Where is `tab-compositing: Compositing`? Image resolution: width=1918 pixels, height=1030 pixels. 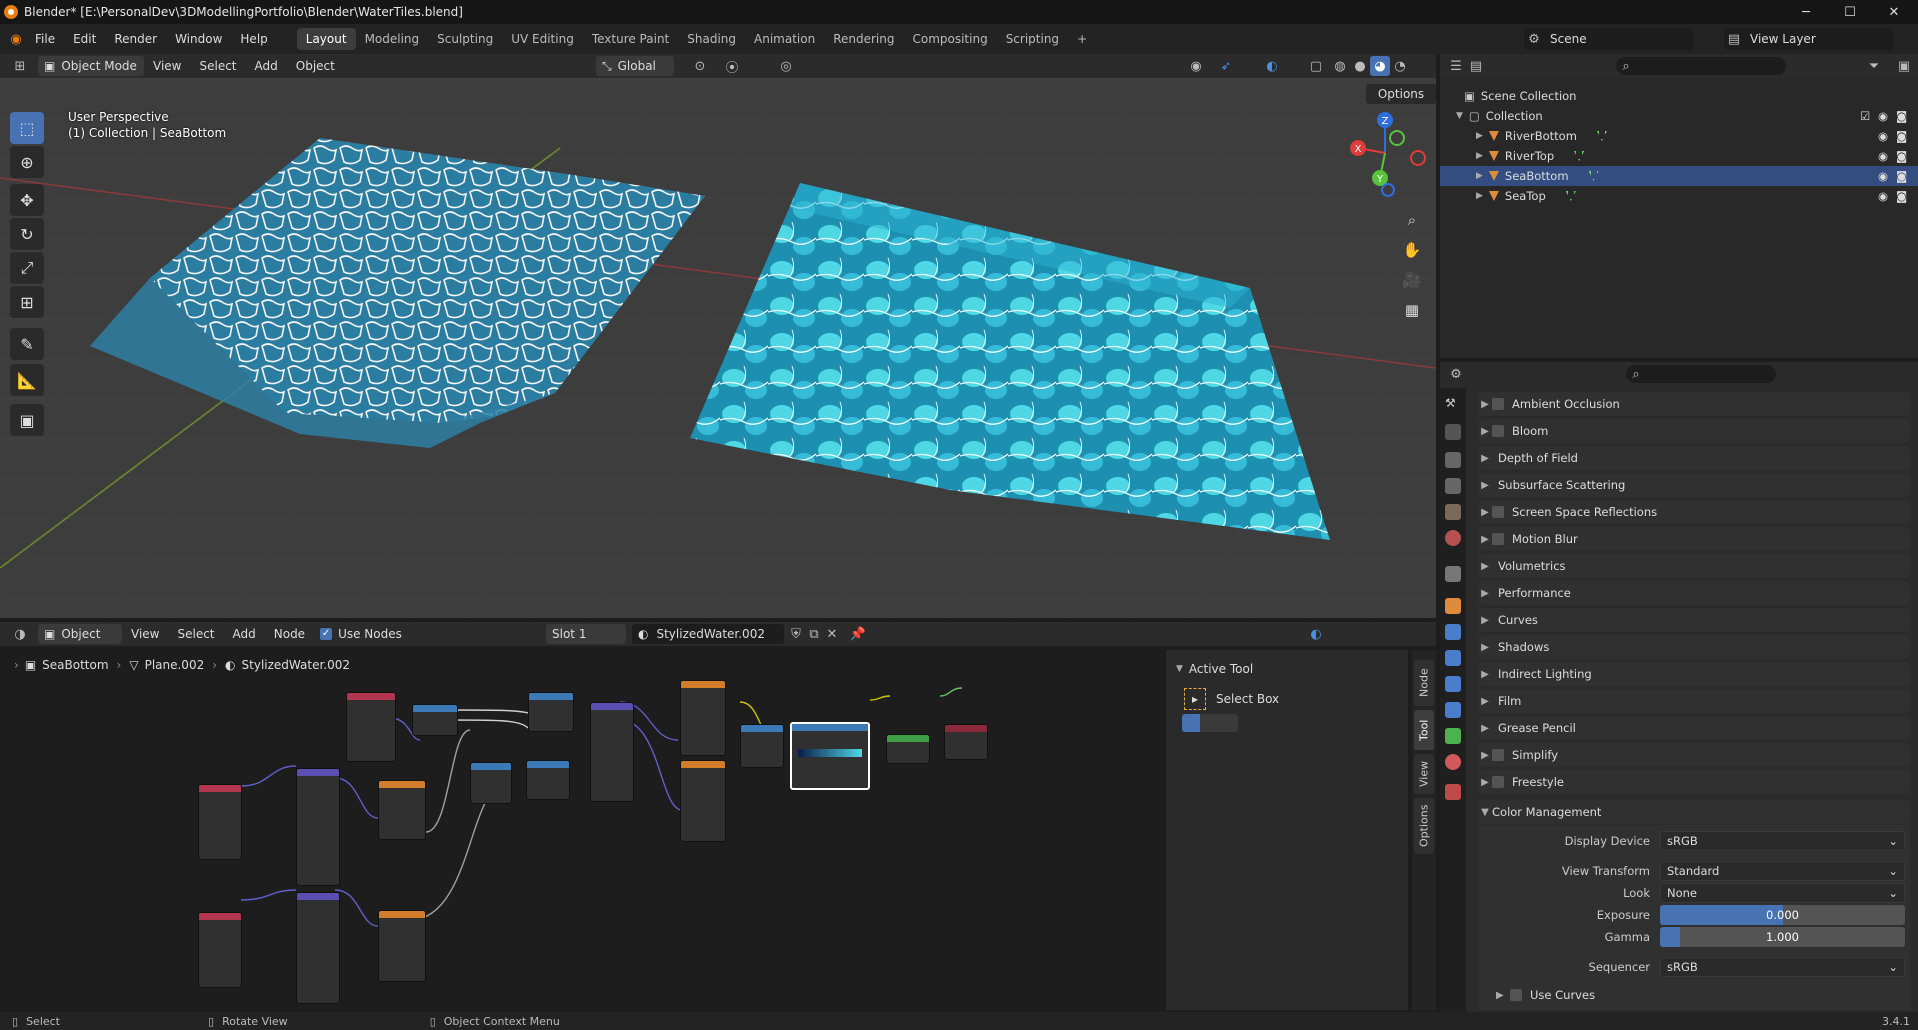 tab-compositing: Compositing is located at coordinates (949, 39).